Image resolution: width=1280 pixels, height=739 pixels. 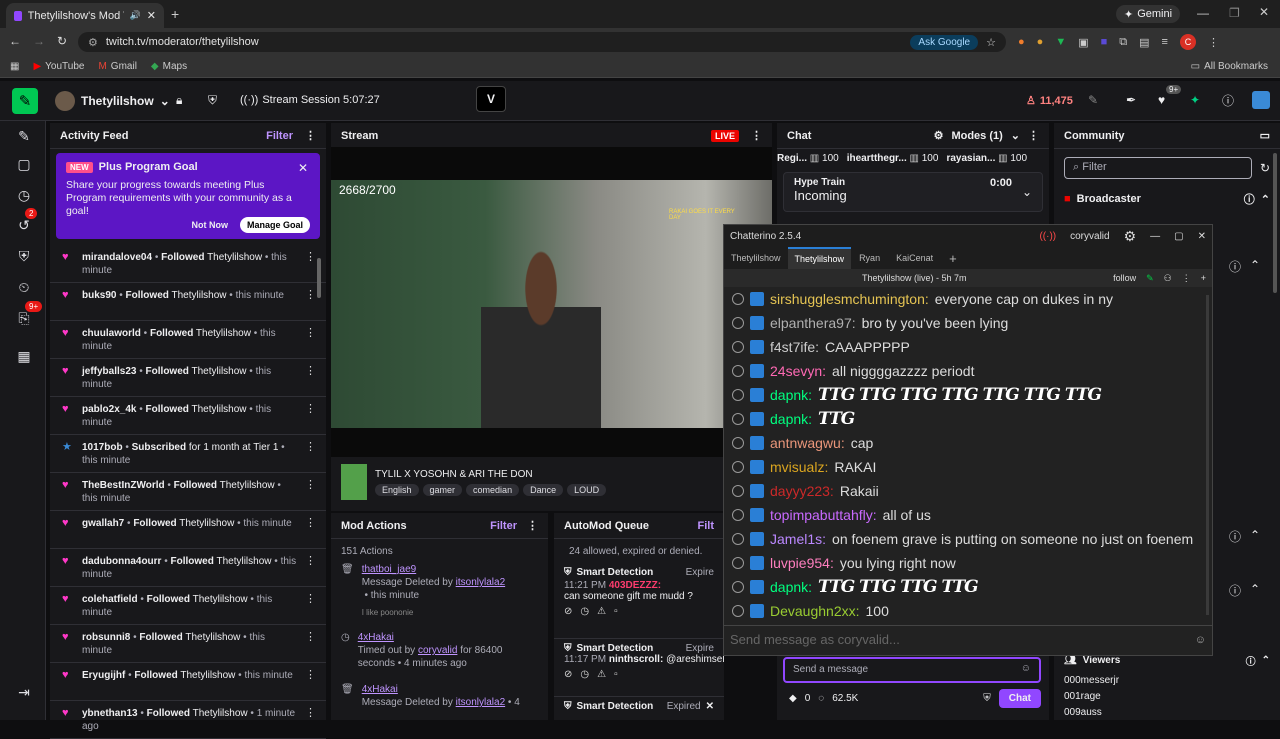 I want to click on activity-user: robsunni8, so click(x=106, y=637).